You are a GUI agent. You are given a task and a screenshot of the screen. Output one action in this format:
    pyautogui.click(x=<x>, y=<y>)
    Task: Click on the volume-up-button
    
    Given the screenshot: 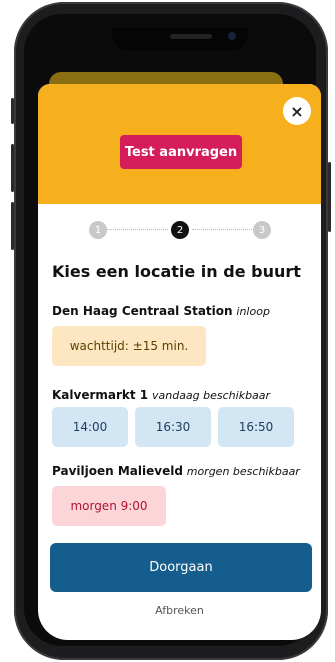 What is the action you would take?
    pyautogui.click(x=12, y=168)
    